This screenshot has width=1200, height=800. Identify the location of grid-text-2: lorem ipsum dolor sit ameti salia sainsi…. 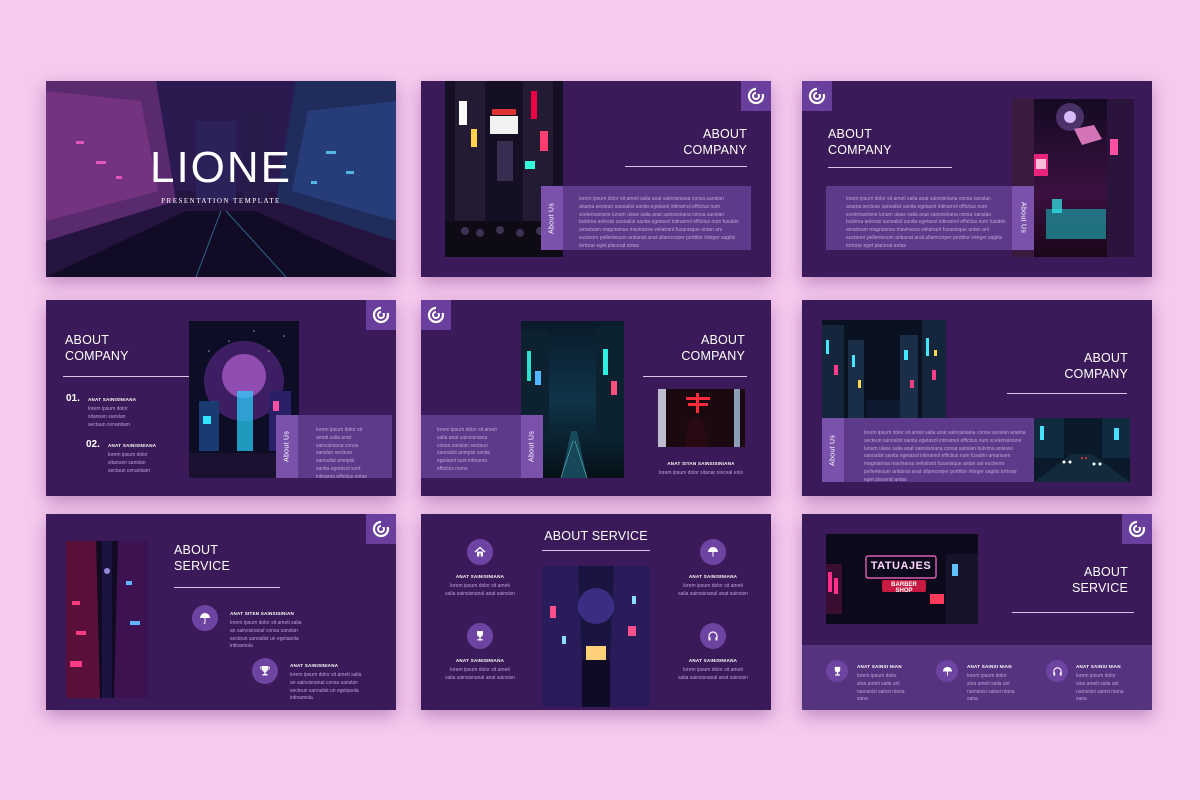
(713, 590).